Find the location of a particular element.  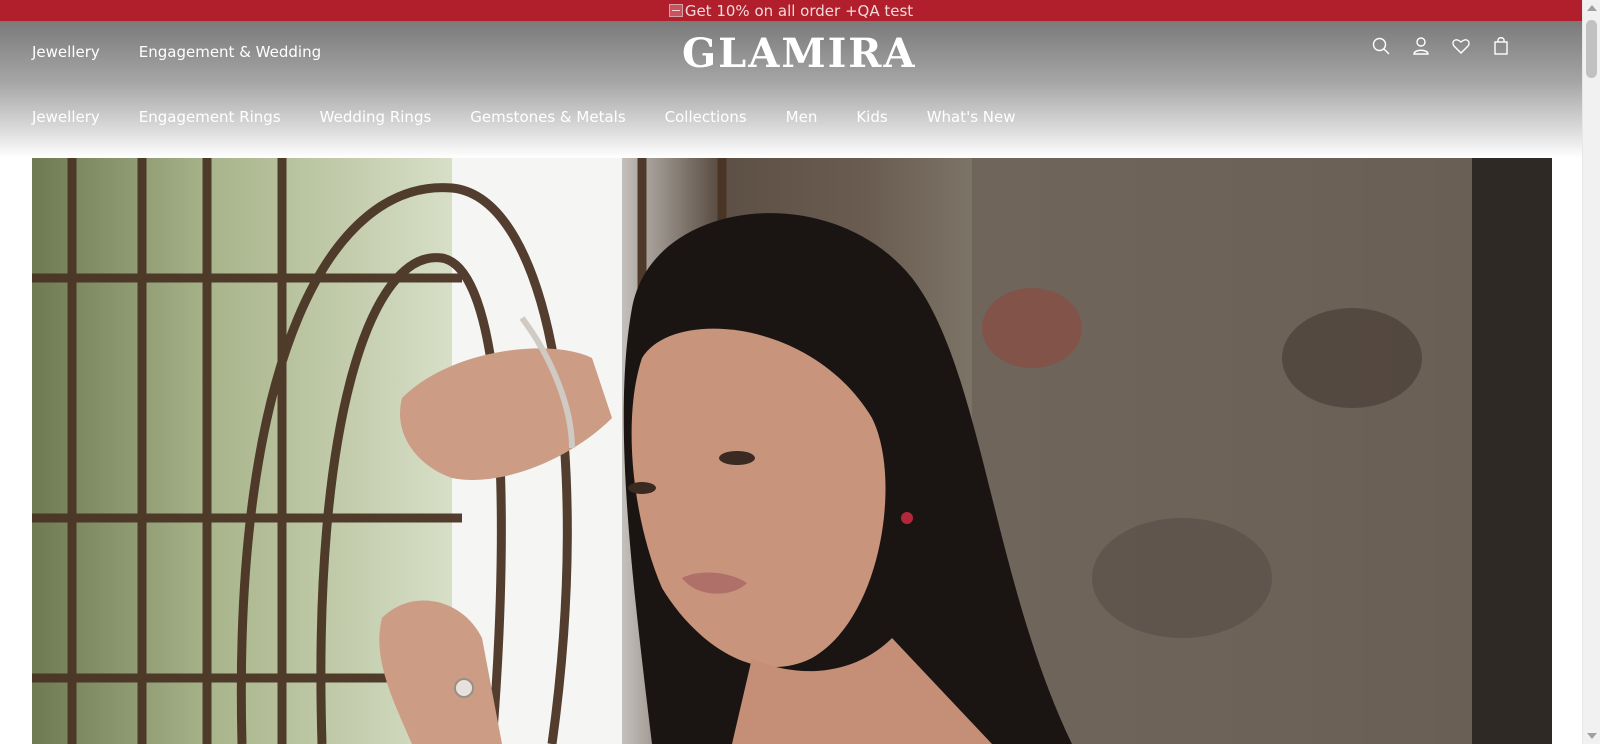

promo-text: Get 10% on all order +QA test is located at coordinates (799, 10).